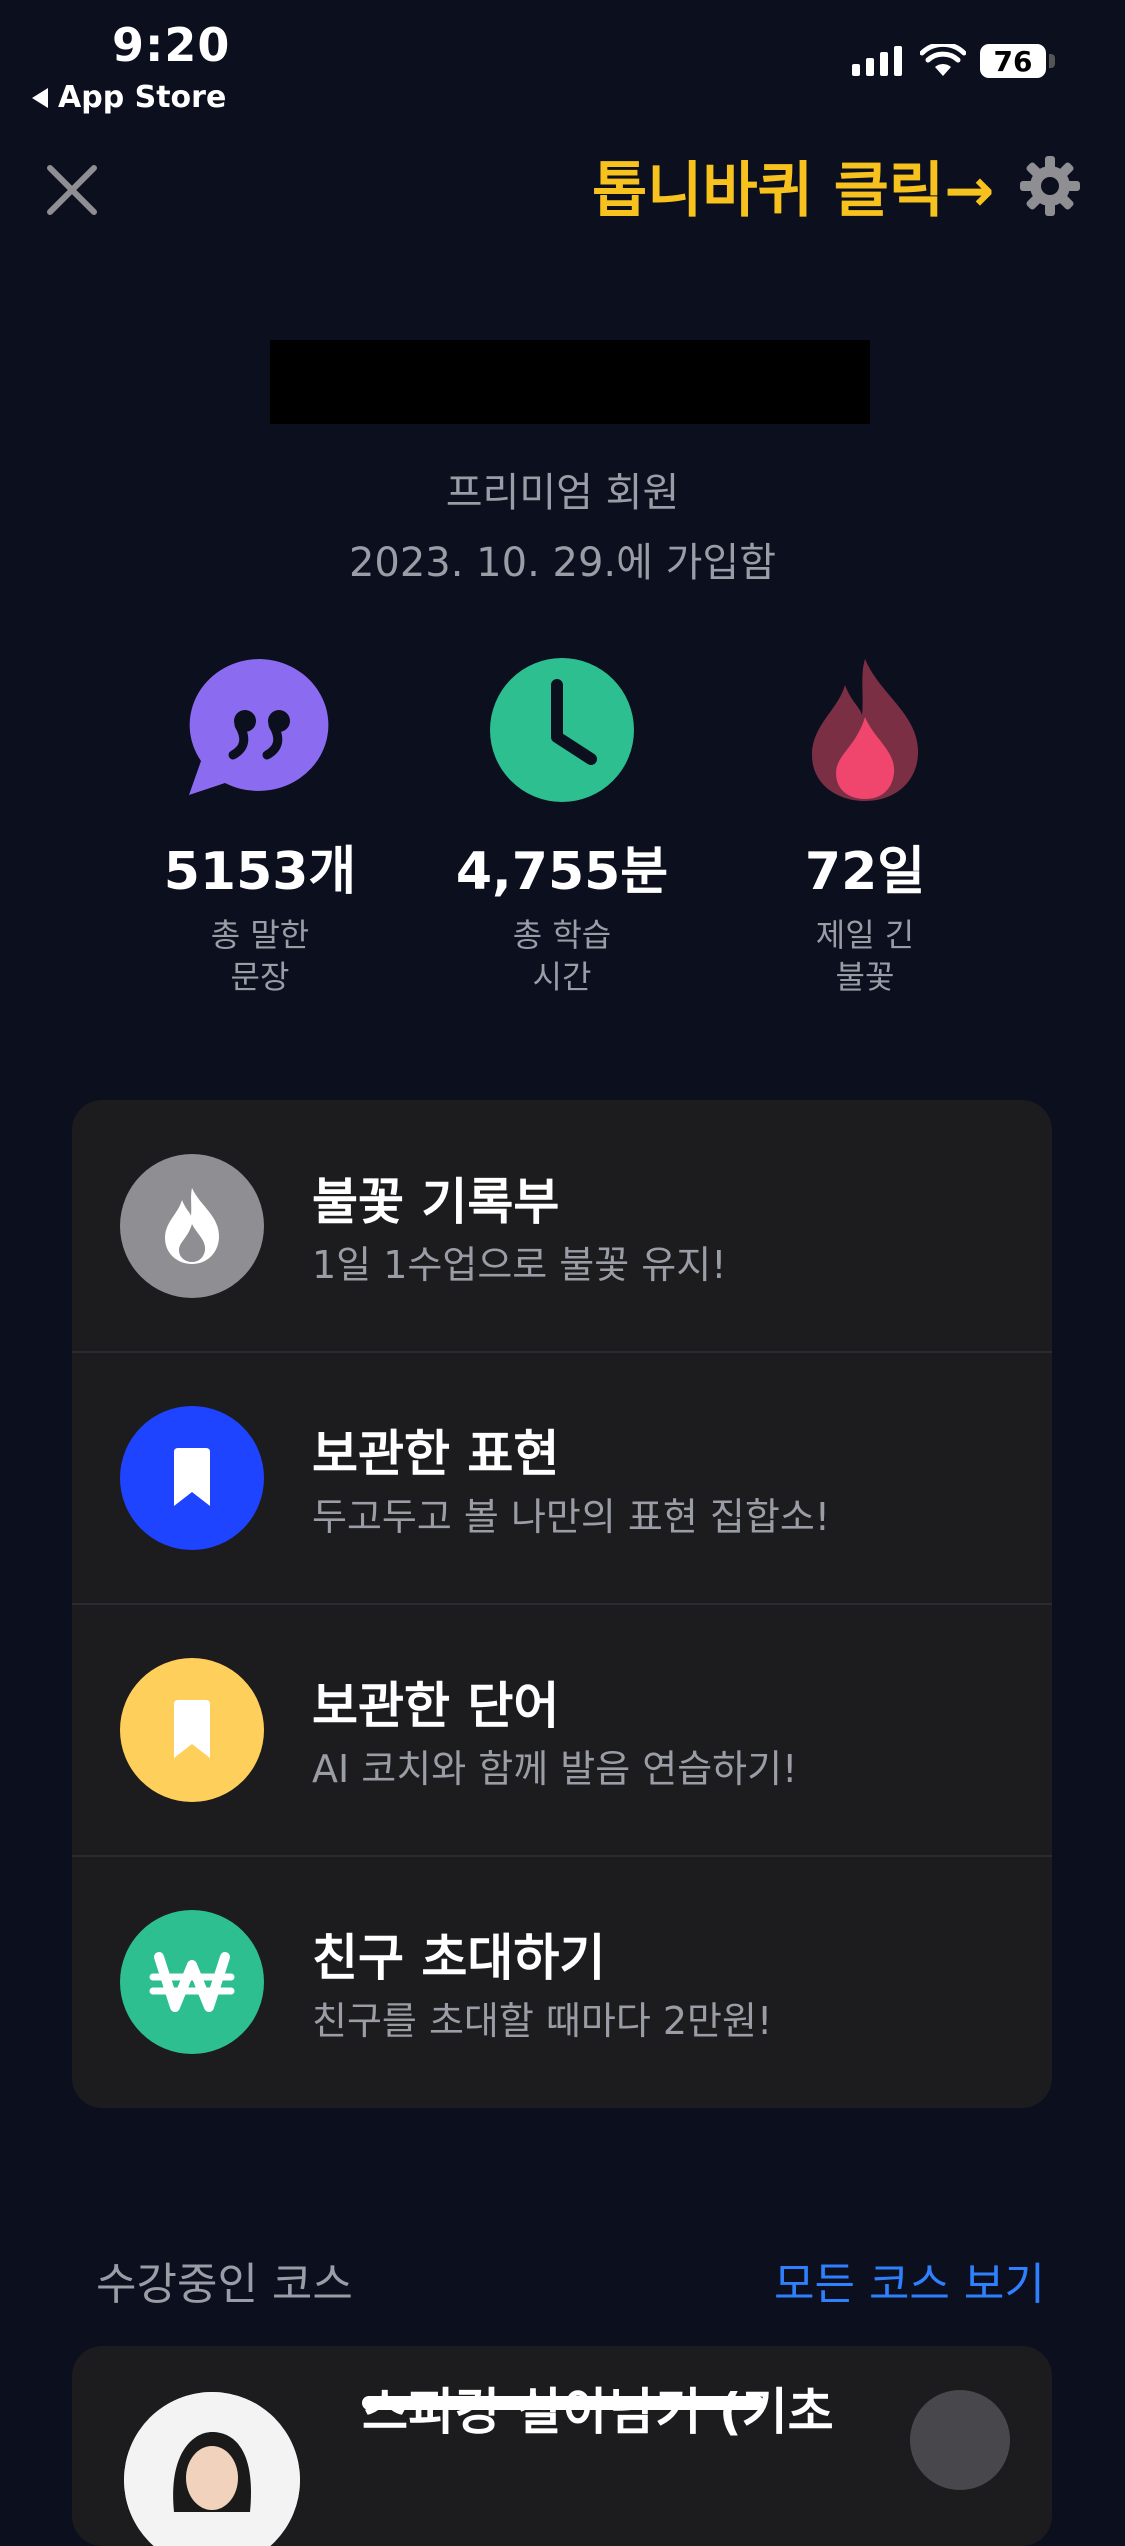 The width and height of the screenshot is (1125, 2546). Describe the element at coordinates (260, 956) in the screenshot. I see `stat-label: 총 말한 문장` at that location.